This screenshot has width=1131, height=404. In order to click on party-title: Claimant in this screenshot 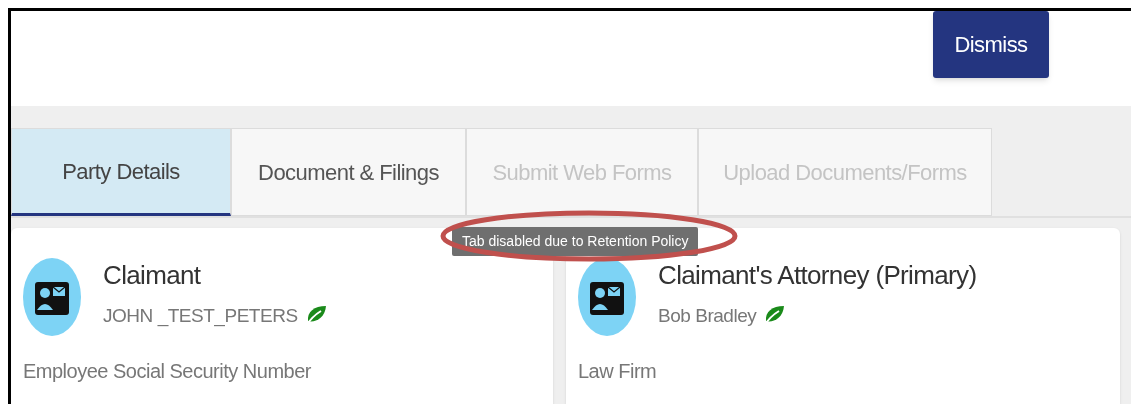, I will do `click(152, 275)`.